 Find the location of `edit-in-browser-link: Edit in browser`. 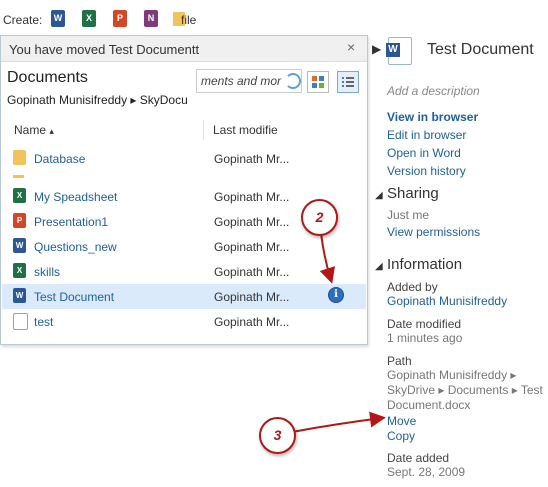

edit-in-browser-link: Edit in browser is located at coordinates (426, 135).